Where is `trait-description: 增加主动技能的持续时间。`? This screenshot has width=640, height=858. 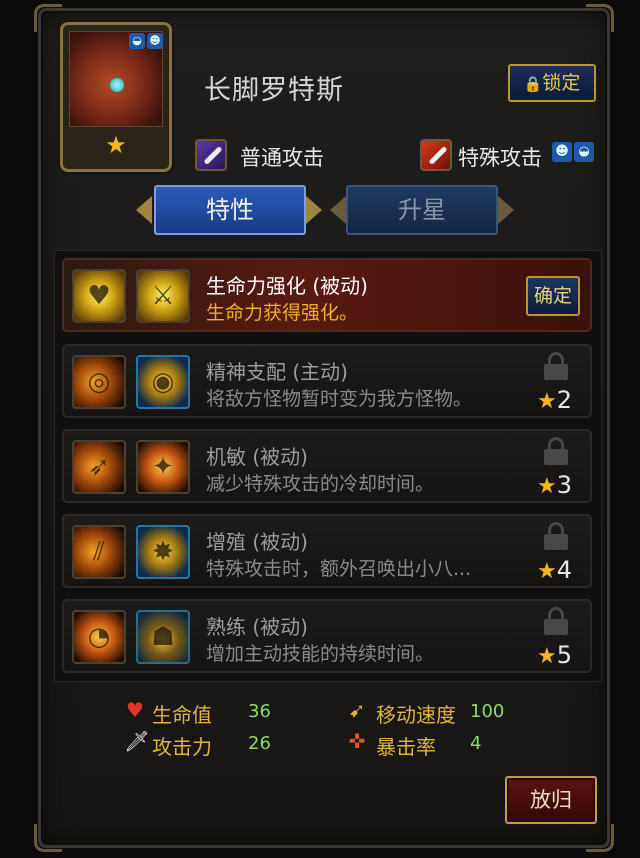 trait-description: 增加主动技能的持续时间。 is located at coordinates (320, 654).